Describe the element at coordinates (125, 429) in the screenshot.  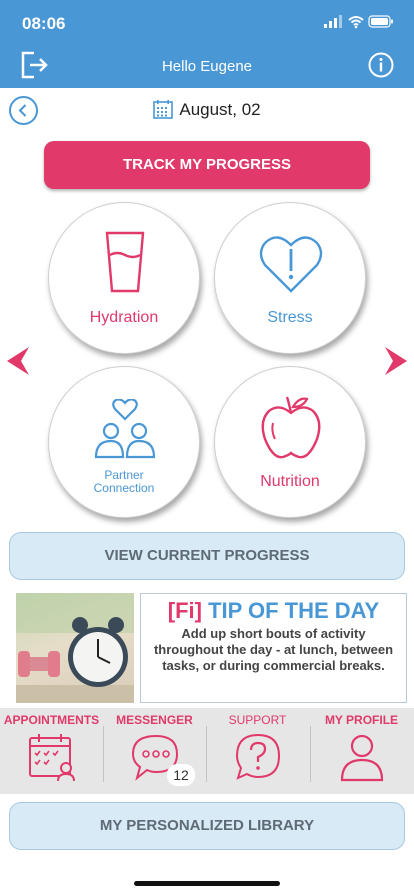
I see `partner-icon` at that location.